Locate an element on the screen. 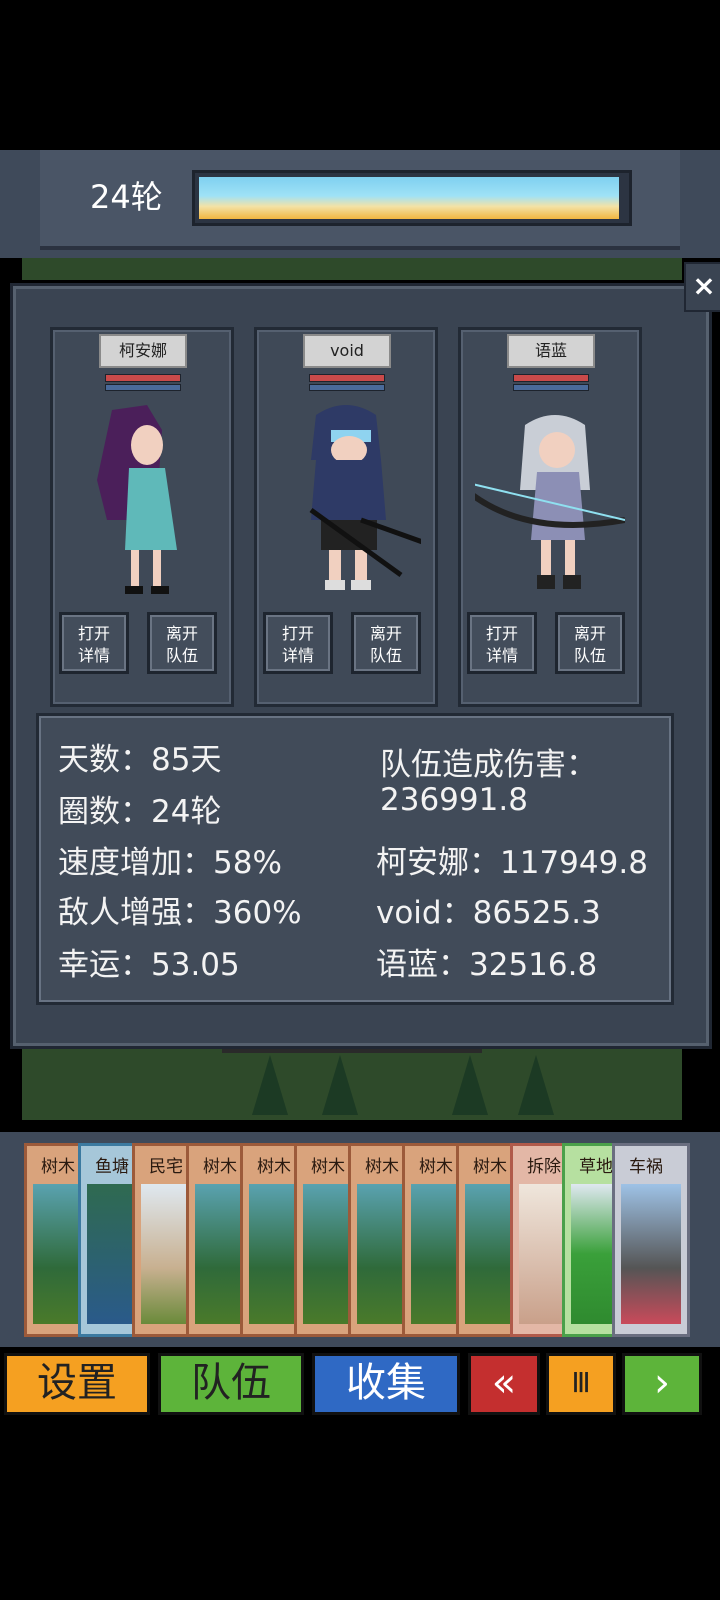 The width and height of the screenshot is (720, 1600). party-slot-2: void 打开 详情 离开 队伍 is located at coordinates (346, 517).